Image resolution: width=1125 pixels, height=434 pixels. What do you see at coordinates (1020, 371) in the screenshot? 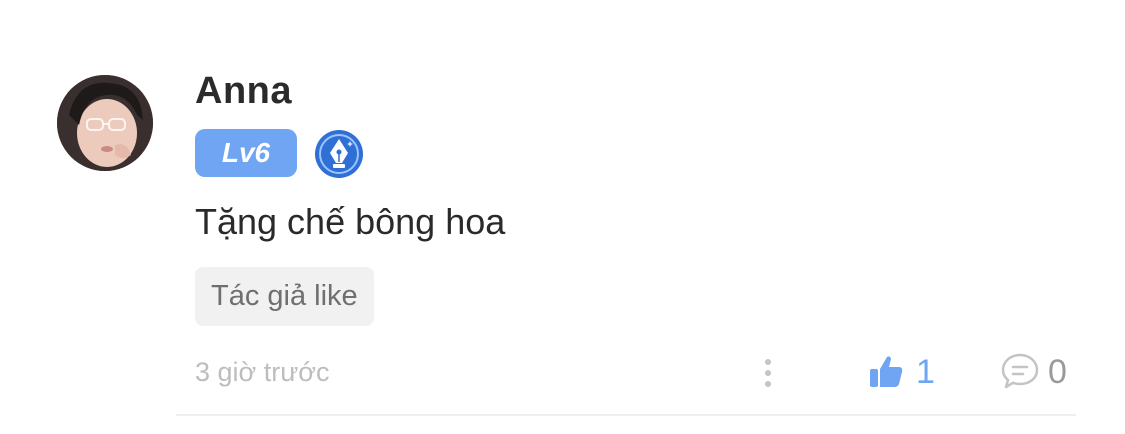
I see `comment-bubble-icon` at bounding box center [1020, 371].